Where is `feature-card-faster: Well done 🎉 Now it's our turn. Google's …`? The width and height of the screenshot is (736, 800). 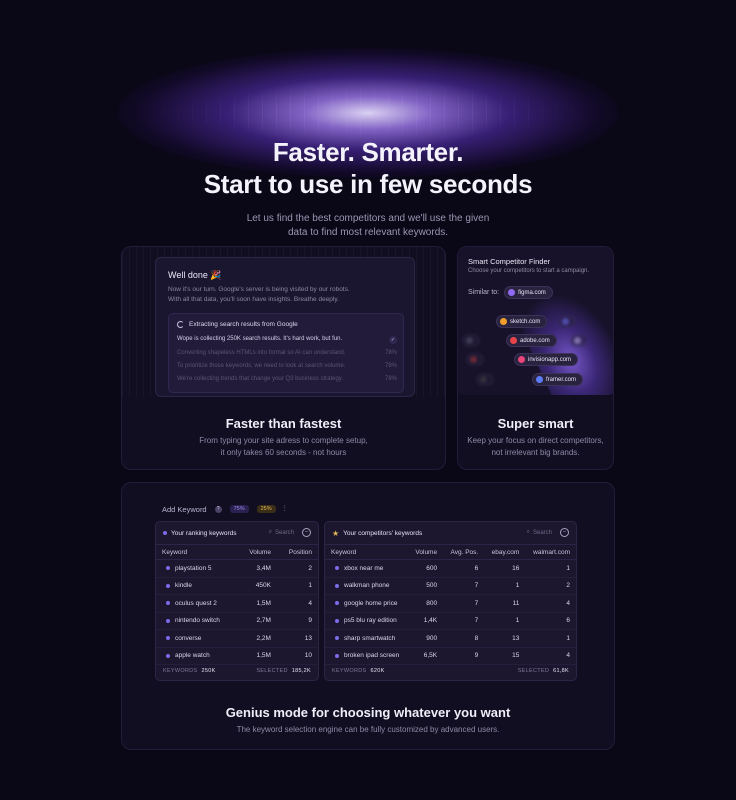
feature-card-faster: Well done 🎉 Now it's our turn. Google's … is located at coordinates (283, 358).